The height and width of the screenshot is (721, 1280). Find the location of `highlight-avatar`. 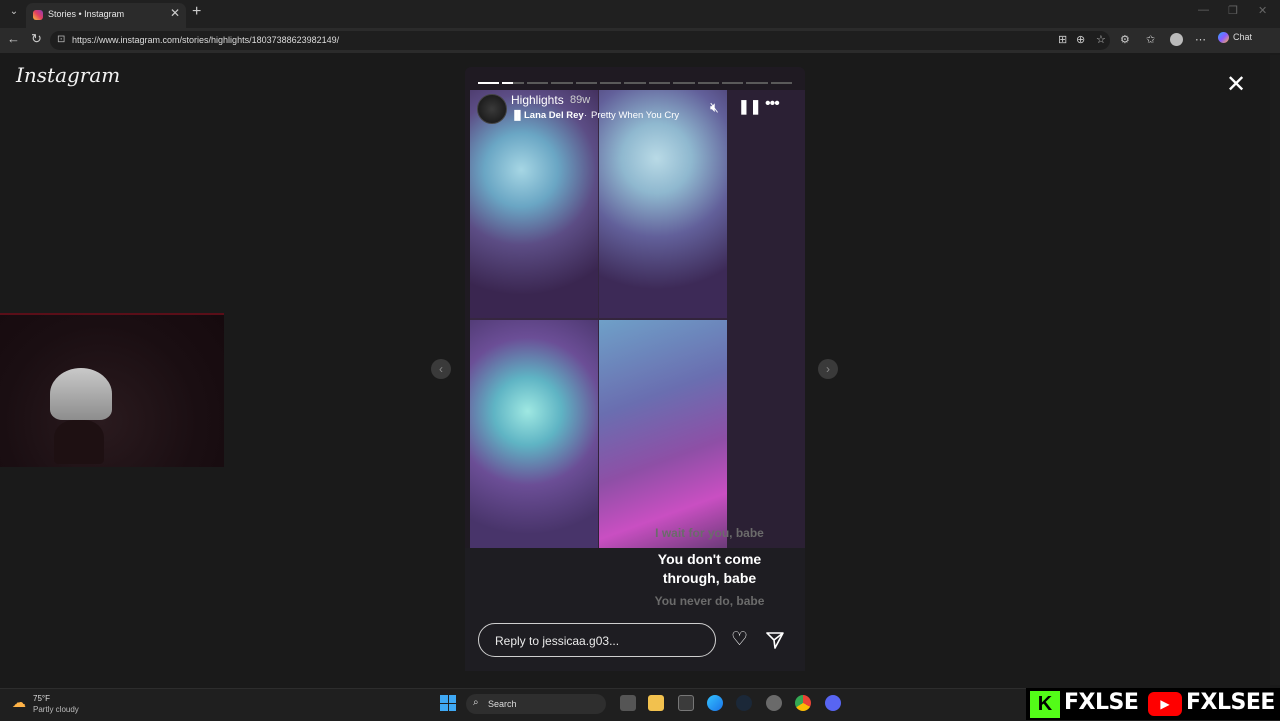

highlight-avatar is located at coordinates (492, 109).